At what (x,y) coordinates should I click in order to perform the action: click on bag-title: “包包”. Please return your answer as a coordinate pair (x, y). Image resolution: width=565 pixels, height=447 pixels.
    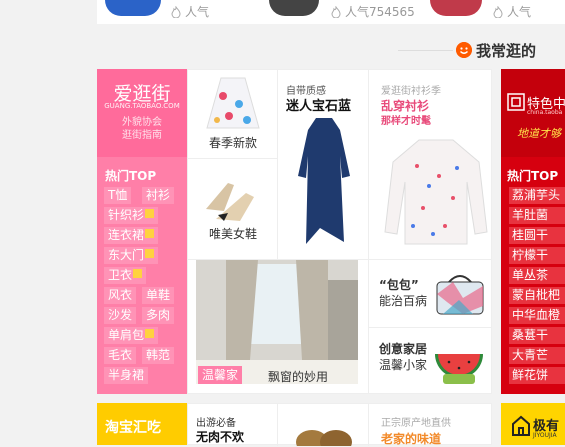
    Looking at the image, I should click on (399, 285).